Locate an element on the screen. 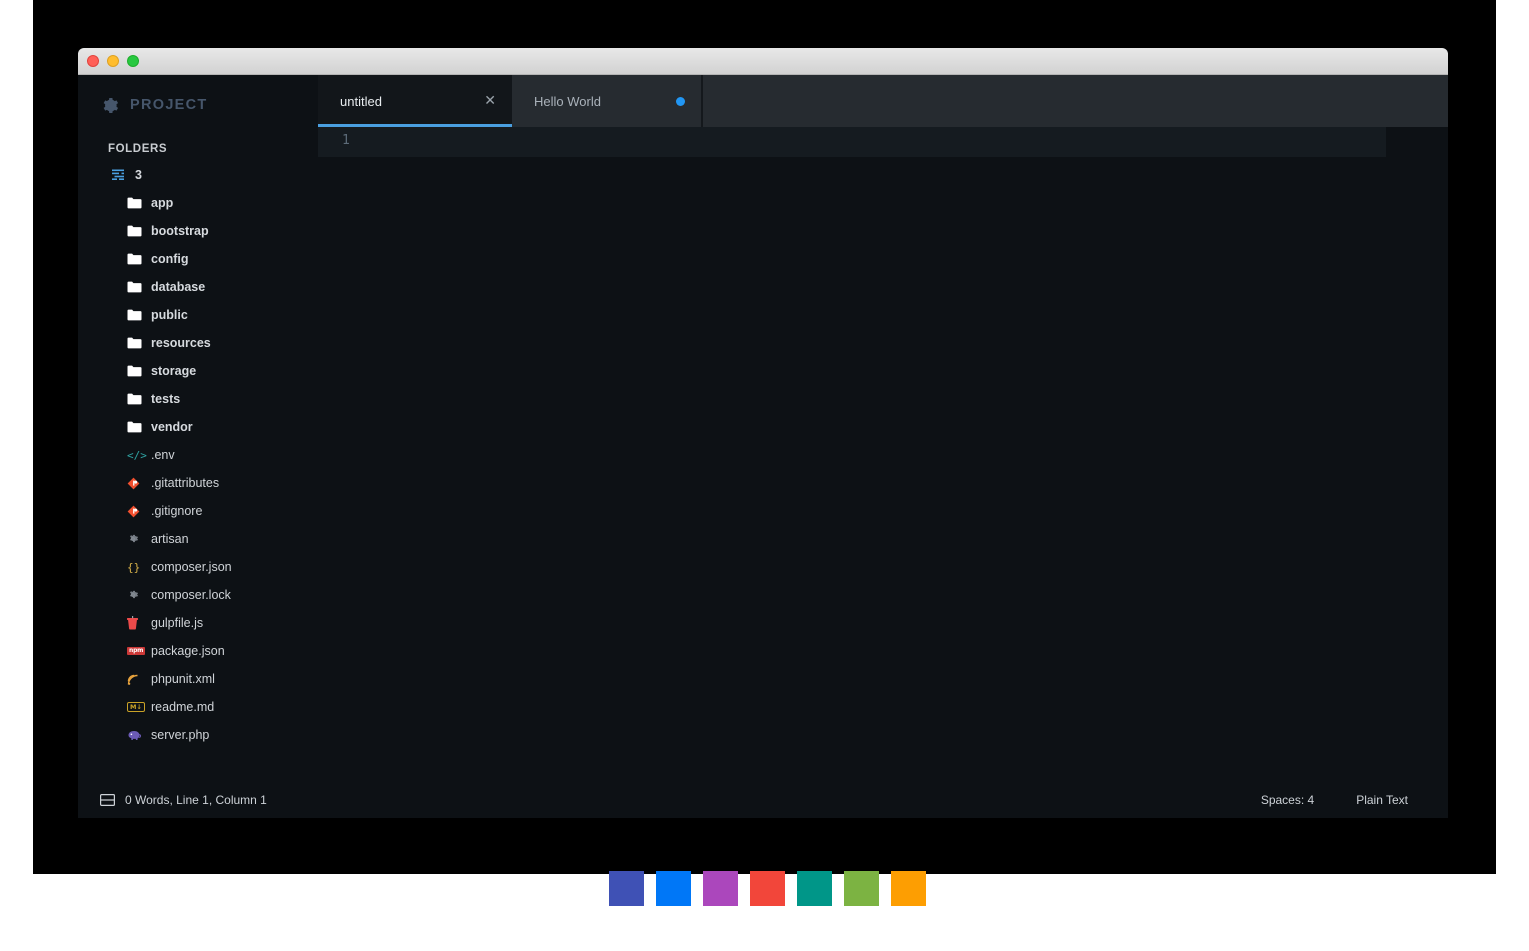 This screenshot has height=951, width=1529. file-item-composer.lock: composer.lock is located at coordinates (198, 595).